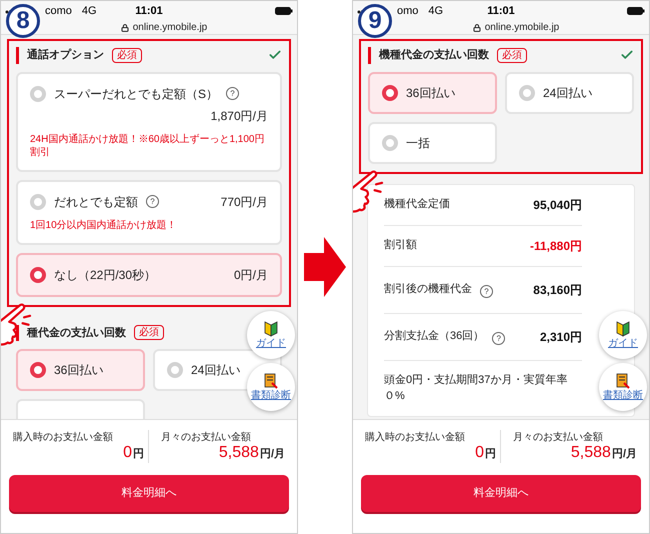  I want to click on price-value: 83,160円, so click(557, 290).